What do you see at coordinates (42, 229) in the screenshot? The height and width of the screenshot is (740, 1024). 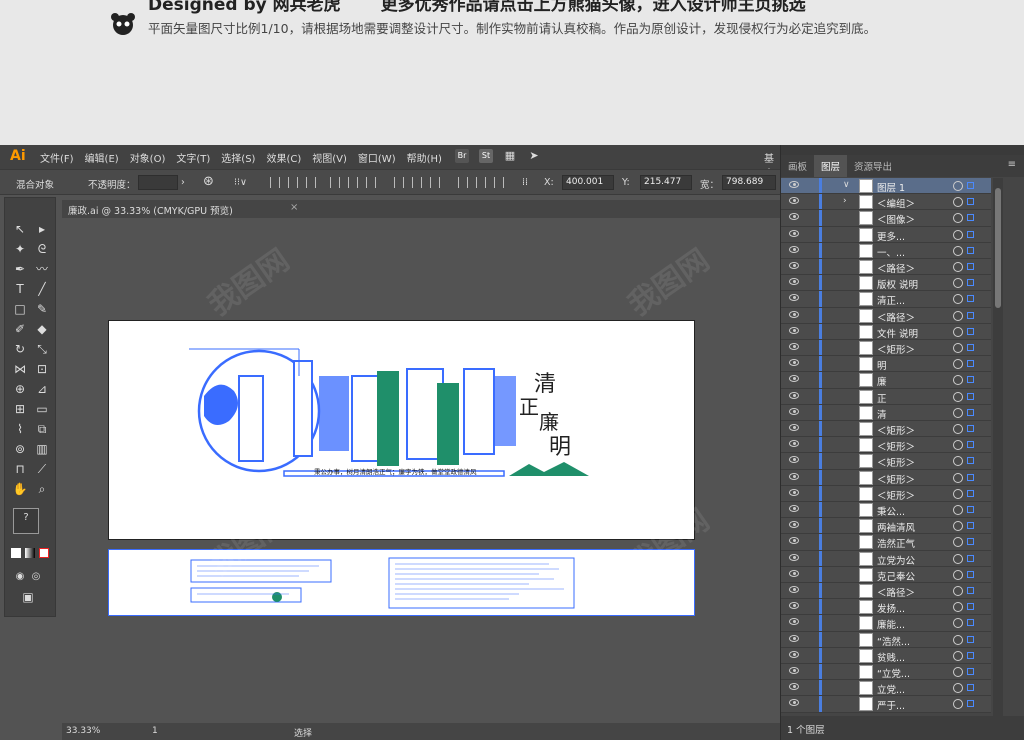 I see `direct-selection-tool-icon: ▸` at bounding box center [42, 229].